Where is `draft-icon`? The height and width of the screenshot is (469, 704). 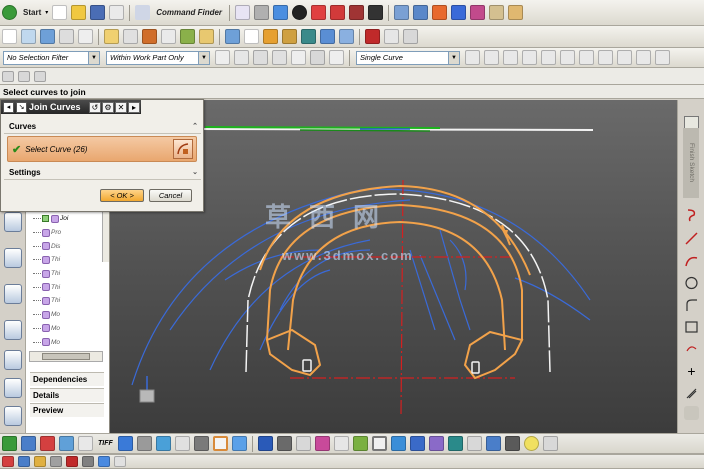 draft-icon is located at coordinates (346, 36).